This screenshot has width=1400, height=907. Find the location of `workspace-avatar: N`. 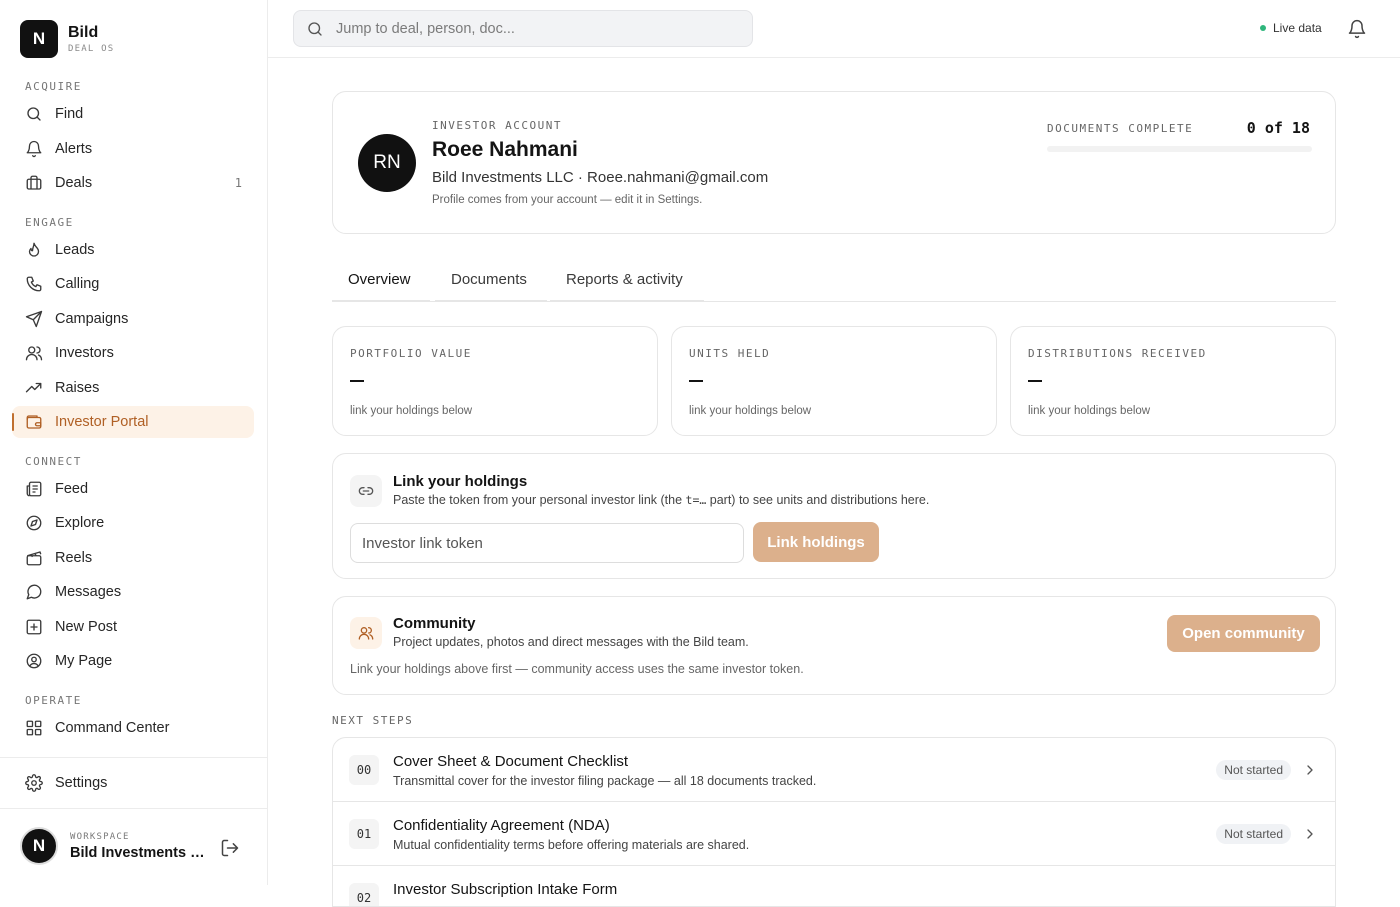

workspace-avatar: N is located at coordinates (39, 846).